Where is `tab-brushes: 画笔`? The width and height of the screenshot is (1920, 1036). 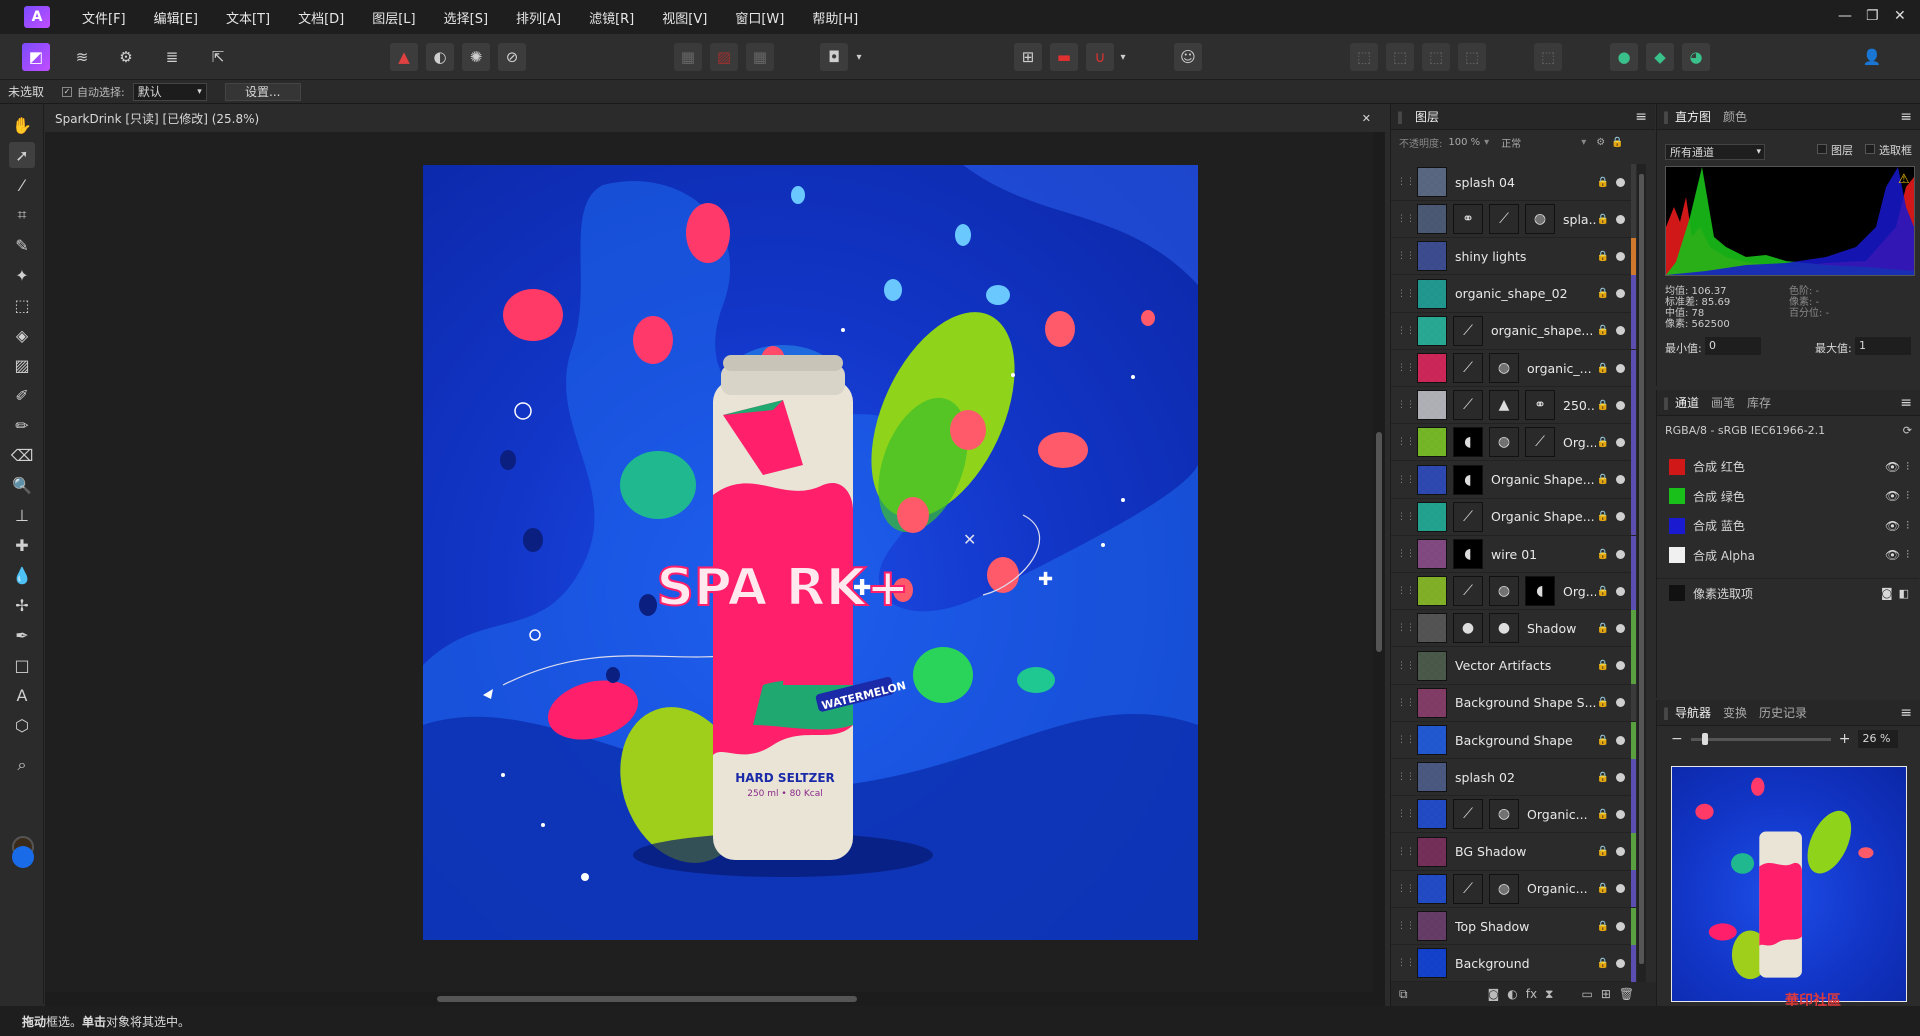
tab-brushes: 画笔 is located at coordinates (1723, 402).